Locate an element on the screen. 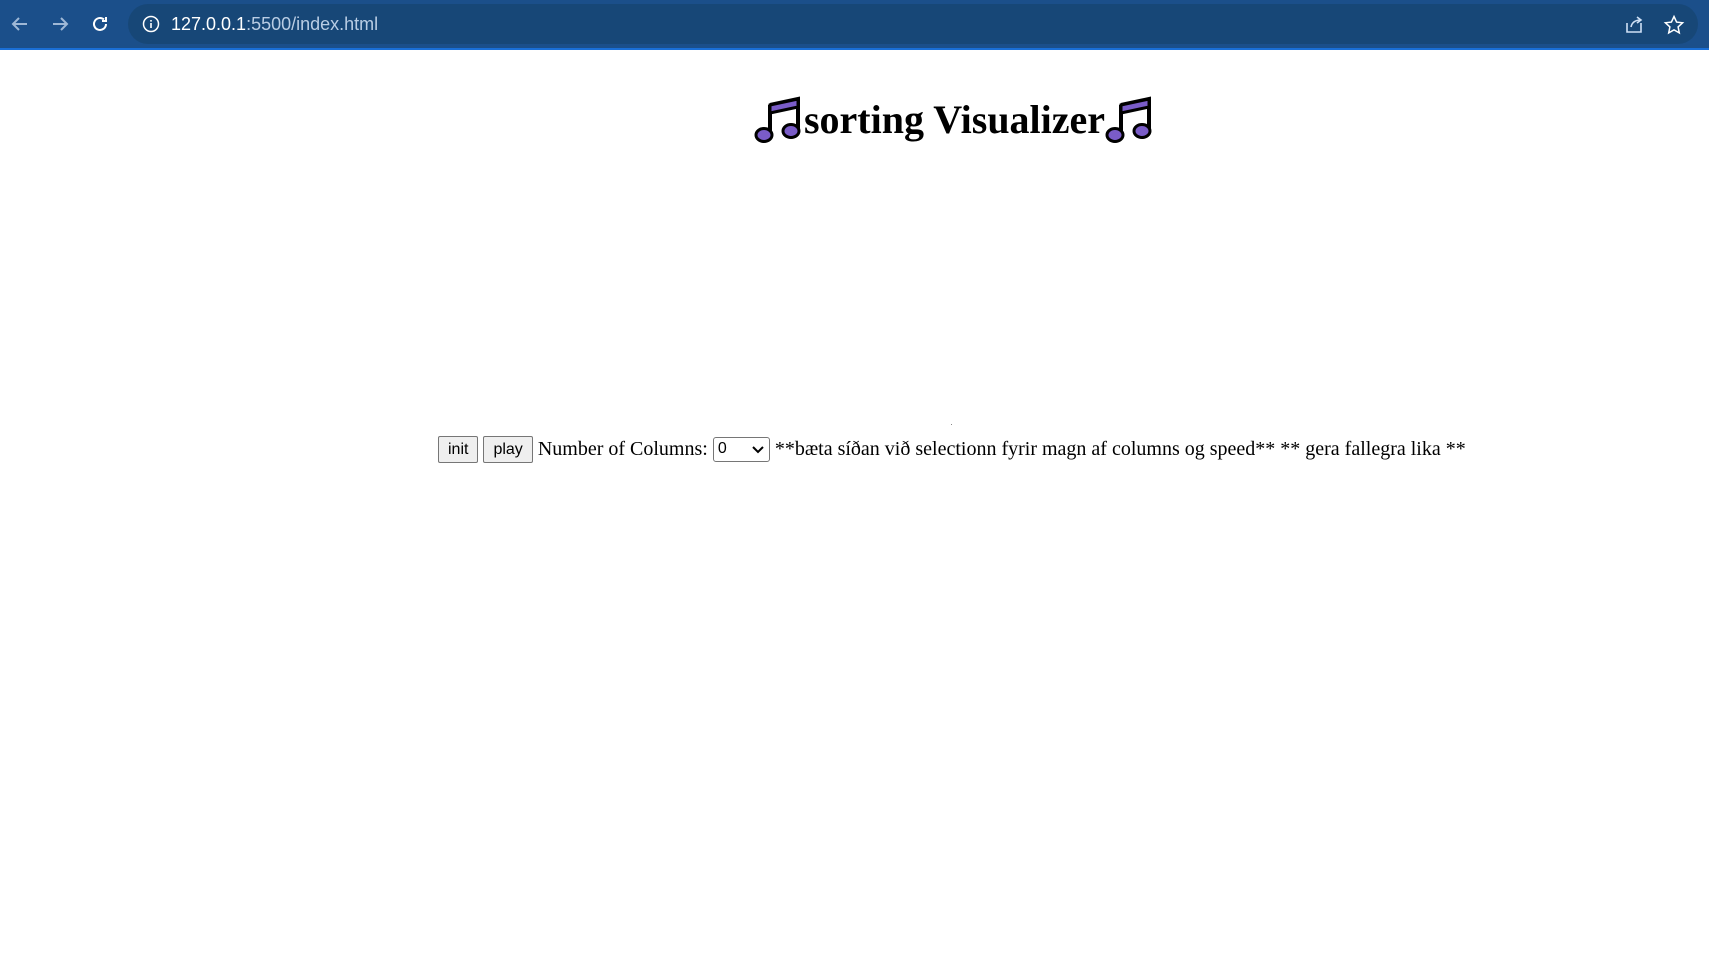  columns-label: Number of Columns: is located at coordinates (622, 449).